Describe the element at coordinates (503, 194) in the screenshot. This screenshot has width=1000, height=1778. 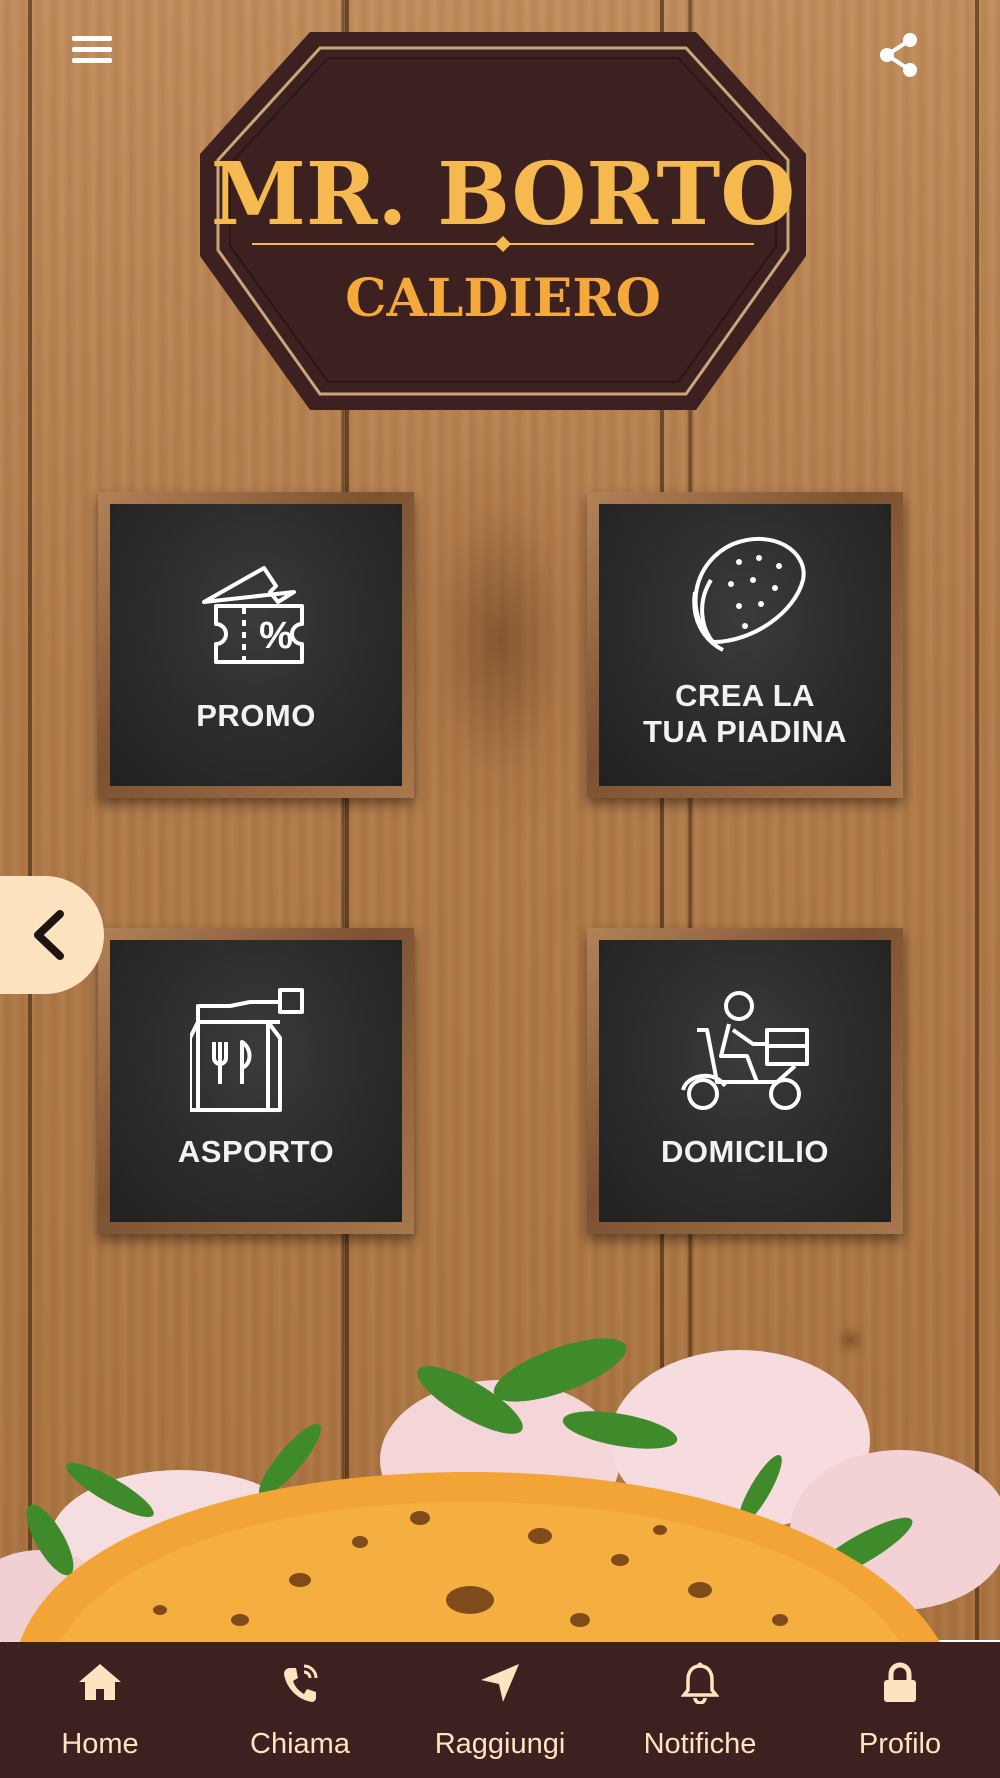
I see `logo-title: MR. BORTO` at that location.